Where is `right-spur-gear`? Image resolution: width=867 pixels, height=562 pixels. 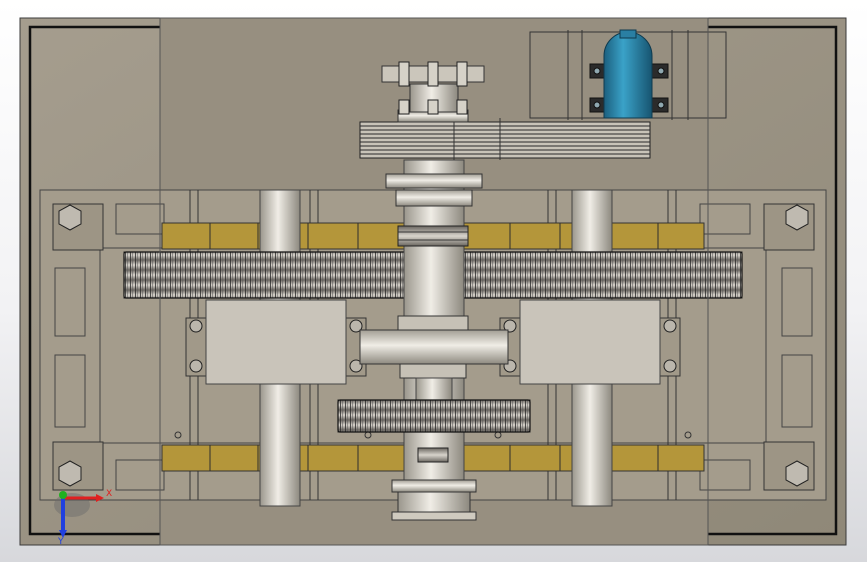
right-spur-gear is located at coordinates (599, 275).